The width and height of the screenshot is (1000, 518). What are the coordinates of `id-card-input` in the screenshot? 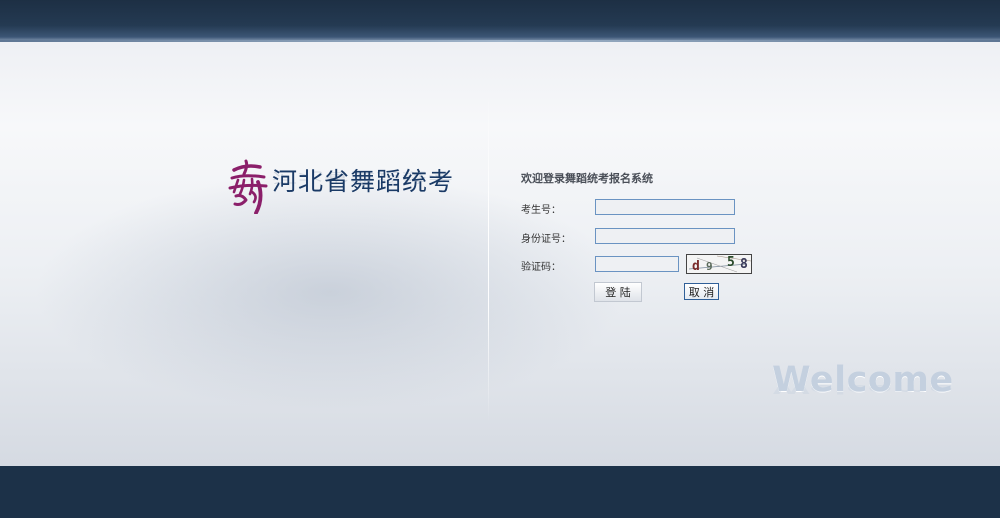 It's located at (665, 236).